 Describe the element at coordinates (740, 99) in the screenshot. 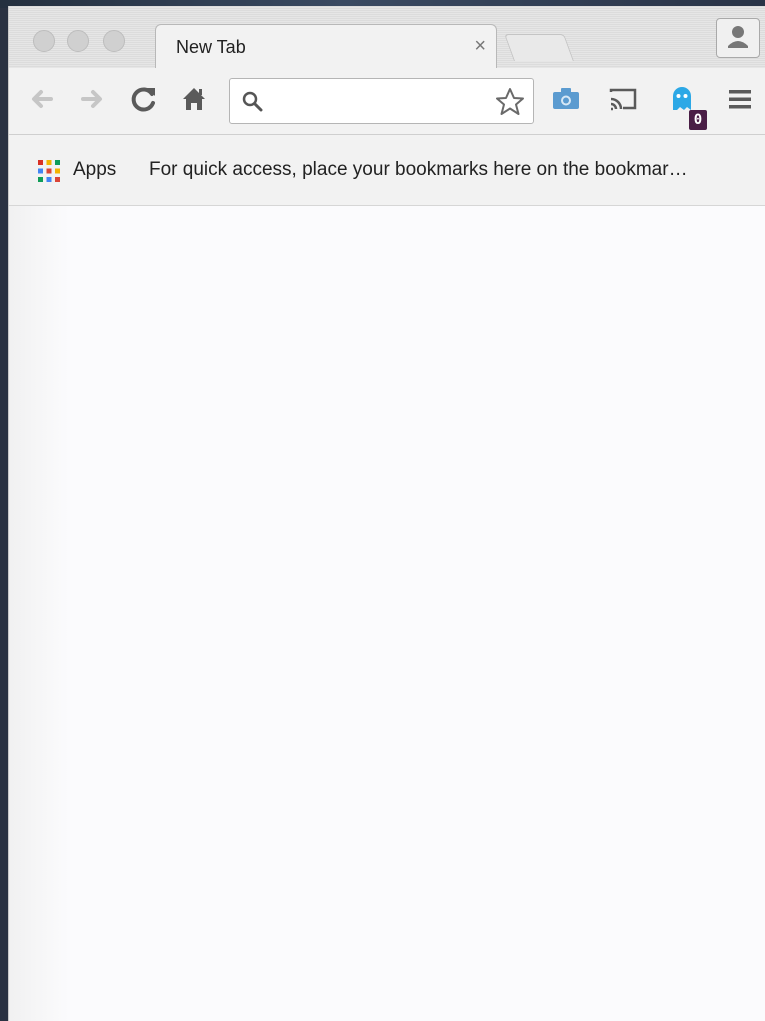

I see `menu-icon` at that location.